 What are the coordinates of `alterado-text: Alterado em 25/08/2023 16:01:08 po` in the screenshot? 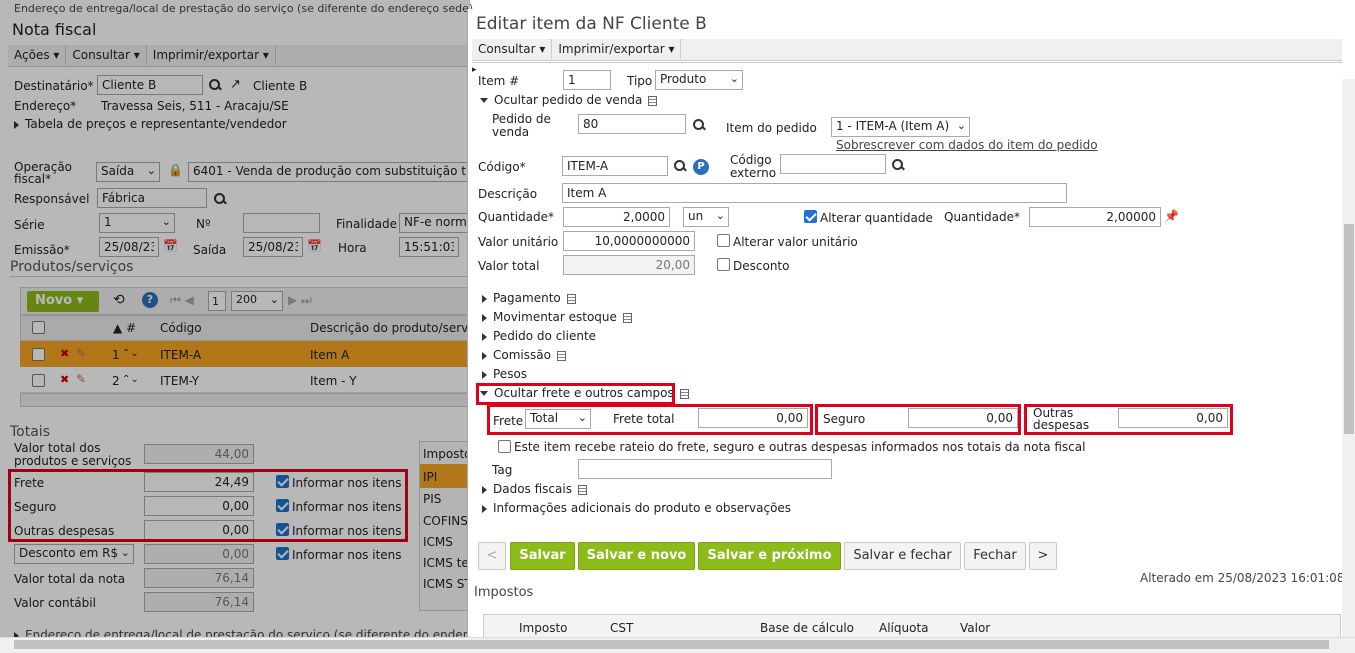 It's located at (1247, 578).